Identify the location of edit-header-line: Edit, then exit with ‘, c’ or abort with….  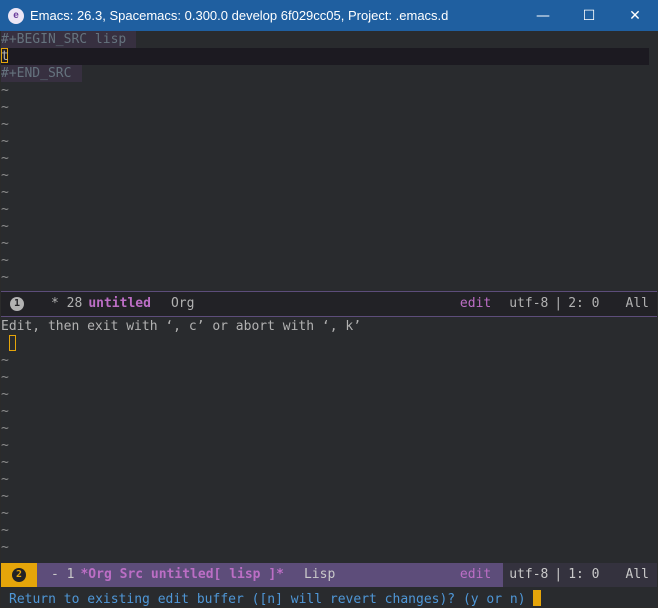
(181, 326).